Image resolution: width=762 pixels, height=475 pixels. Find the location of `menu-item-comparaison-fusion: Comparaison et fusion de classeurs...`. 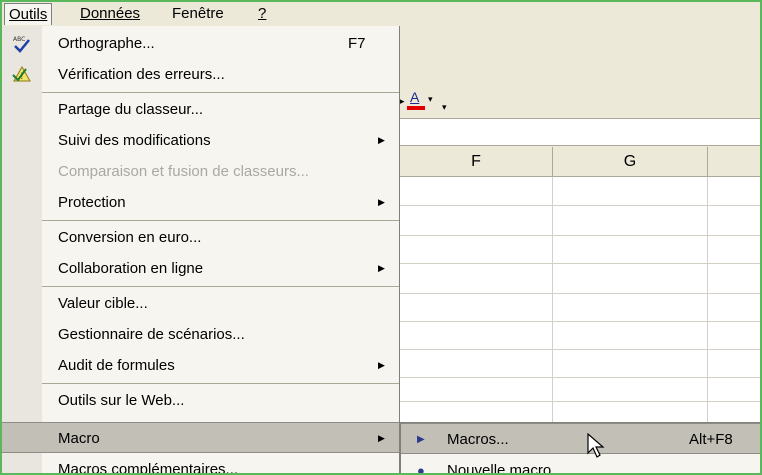

menu-item-comparaison-fusion: Comparaison et fusion de classeurs... is located at coordinates (200, 171).